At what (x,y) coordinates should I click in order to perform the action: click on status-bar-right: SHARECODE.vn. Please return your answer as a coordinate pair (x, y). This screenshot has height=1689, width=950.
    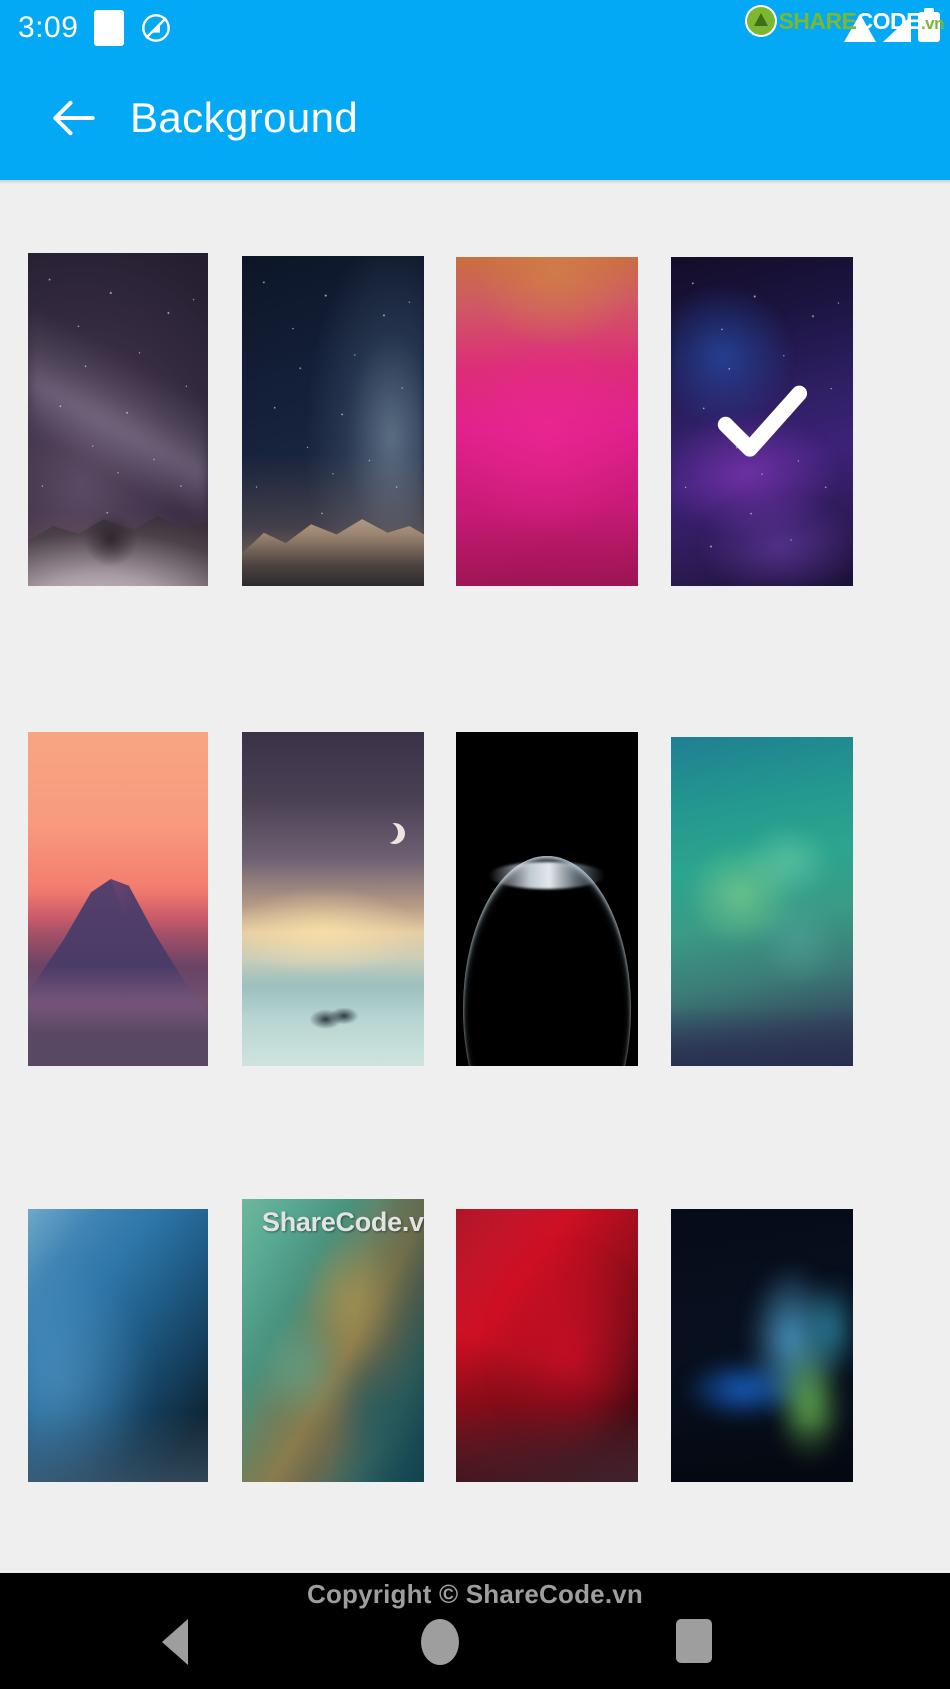
    Looking at the image, I should click on (815, 28).